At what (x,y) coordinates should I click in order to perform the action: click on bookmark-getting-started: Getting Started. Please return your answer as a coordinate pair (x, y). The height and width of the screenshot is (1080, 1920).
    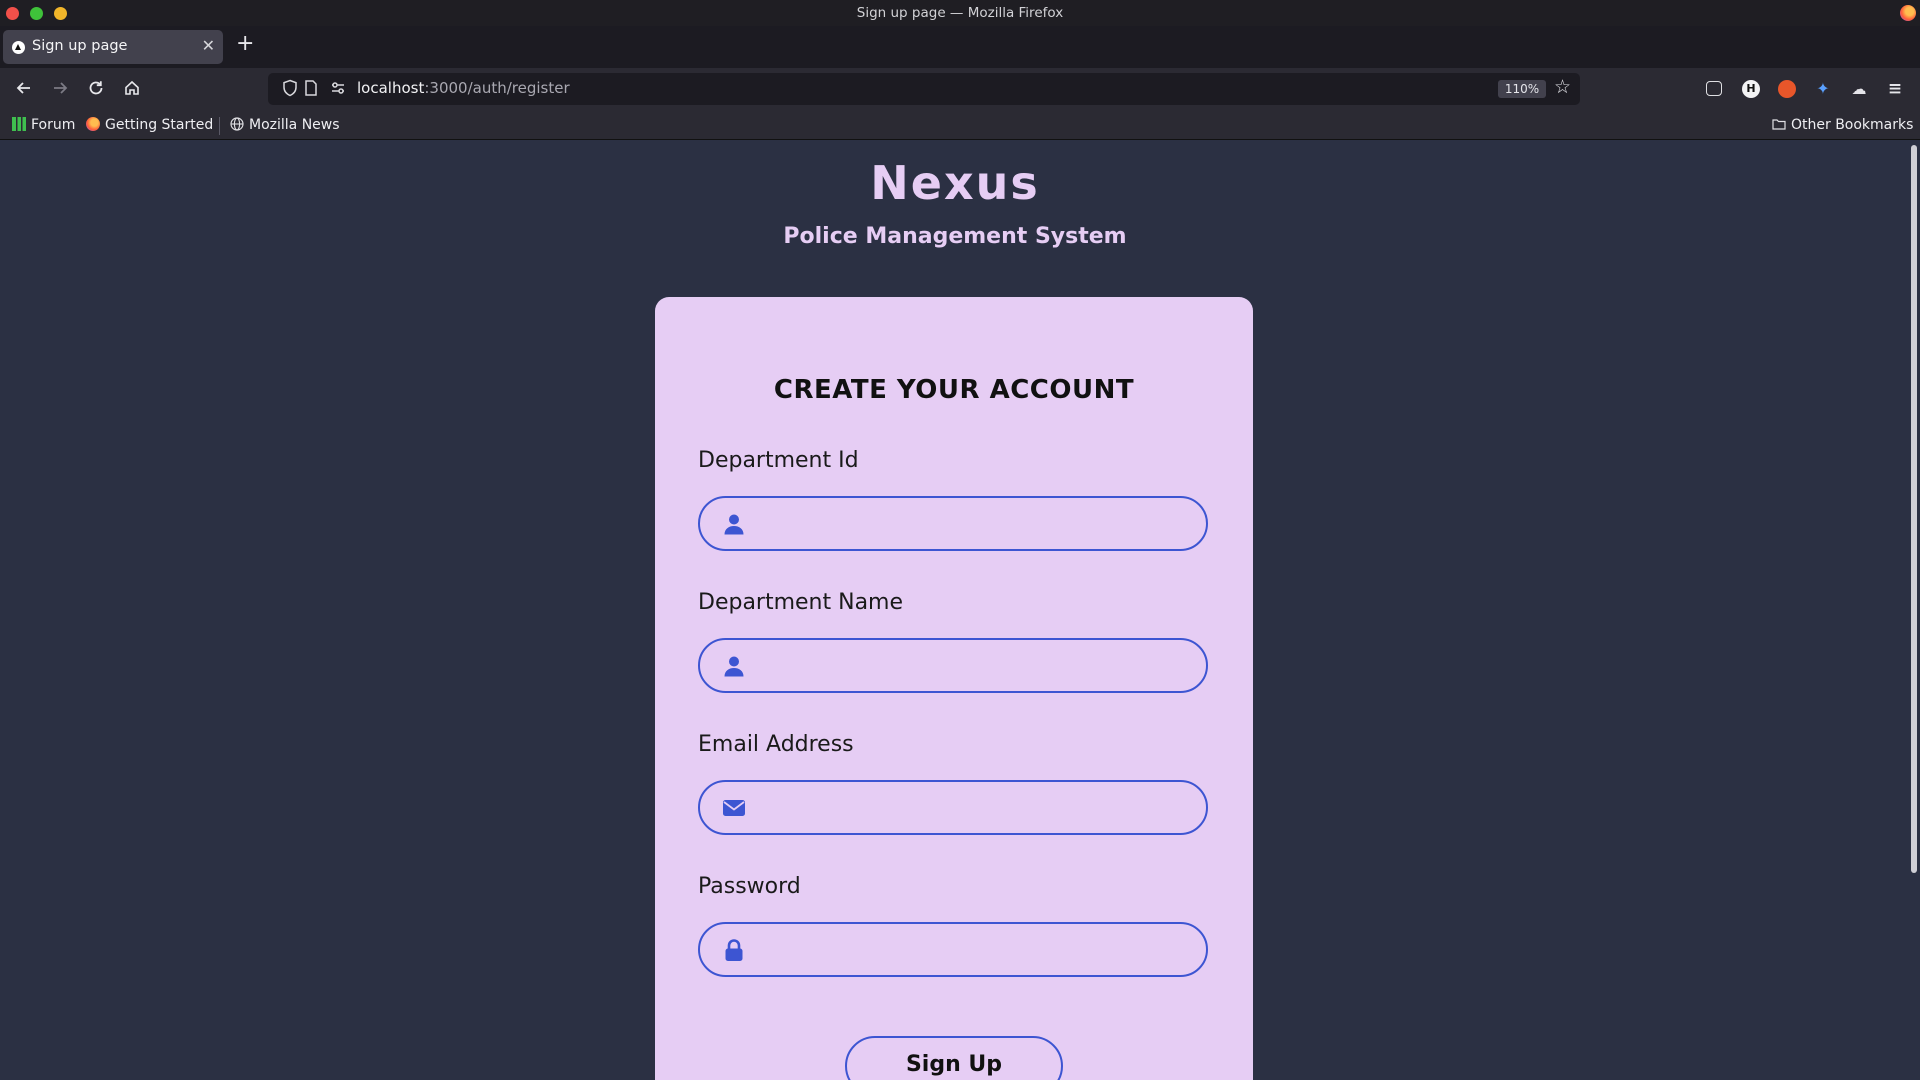
    Looking at the image, I should click on (149, 125).